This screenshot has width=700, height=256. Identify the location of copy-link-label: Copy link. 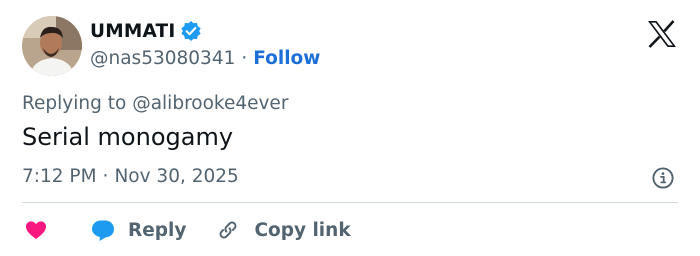
(302, 230).